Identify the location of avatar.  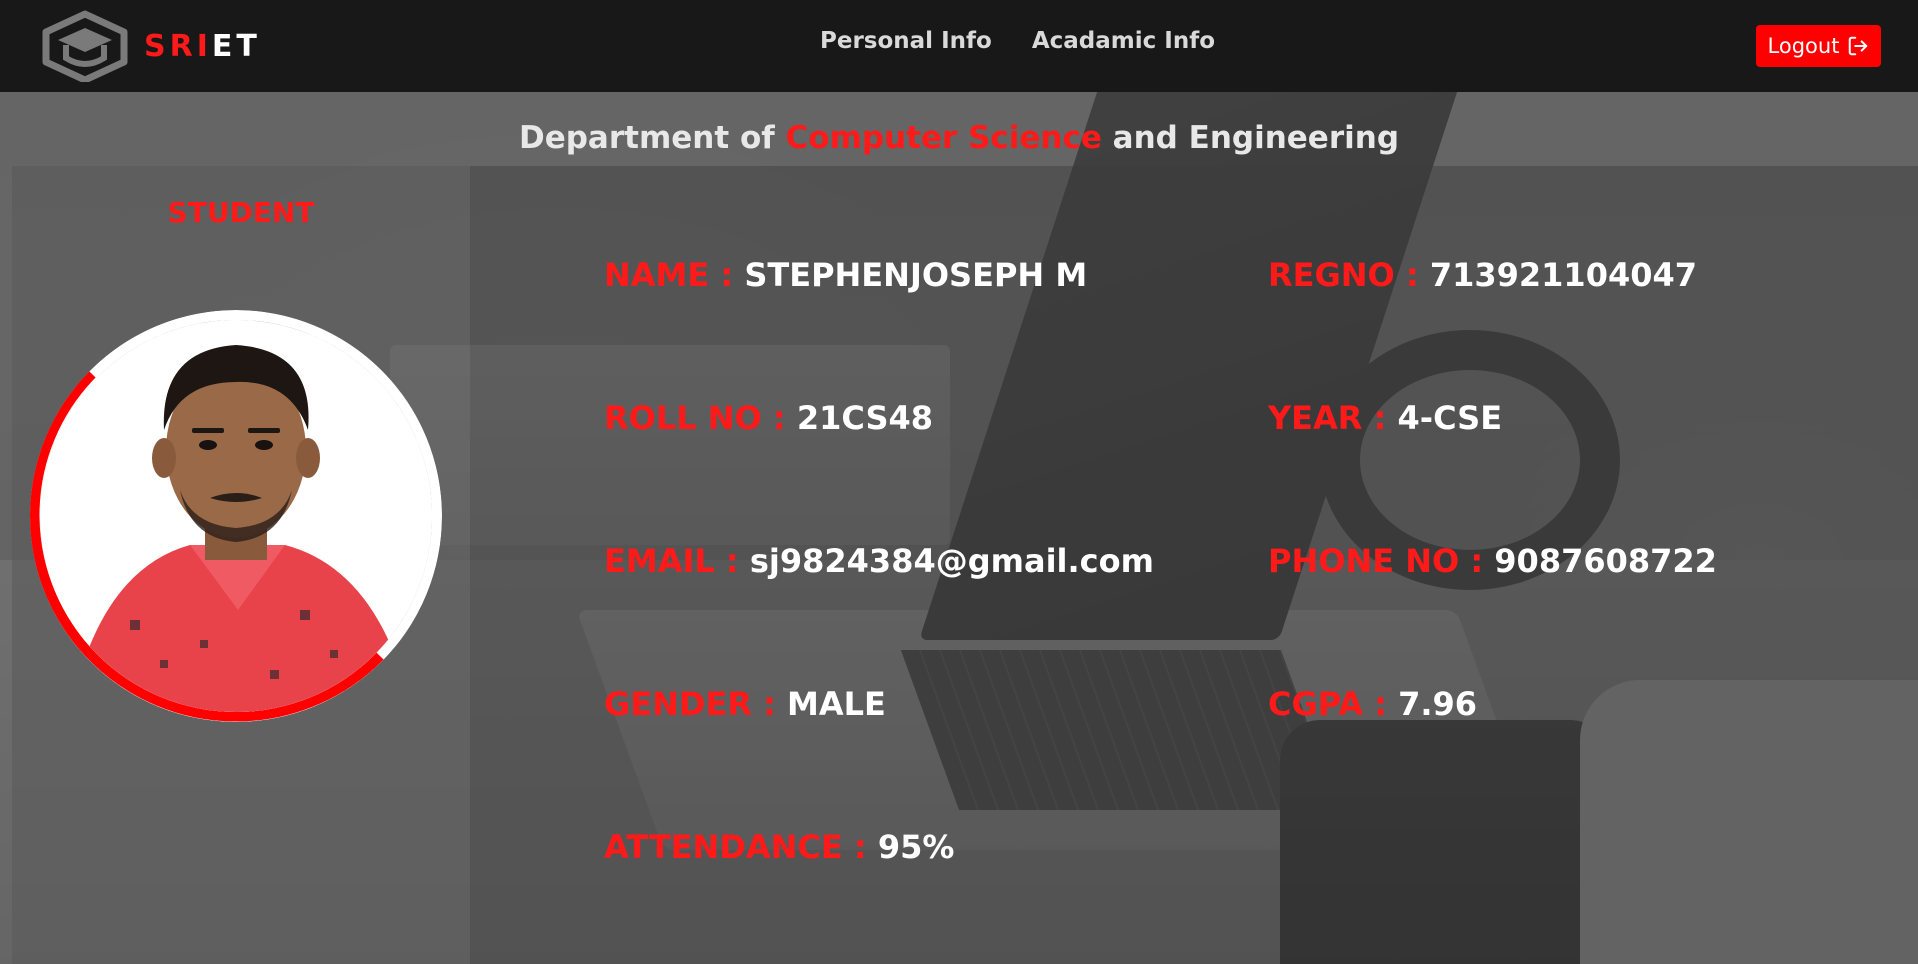
(236, 516).